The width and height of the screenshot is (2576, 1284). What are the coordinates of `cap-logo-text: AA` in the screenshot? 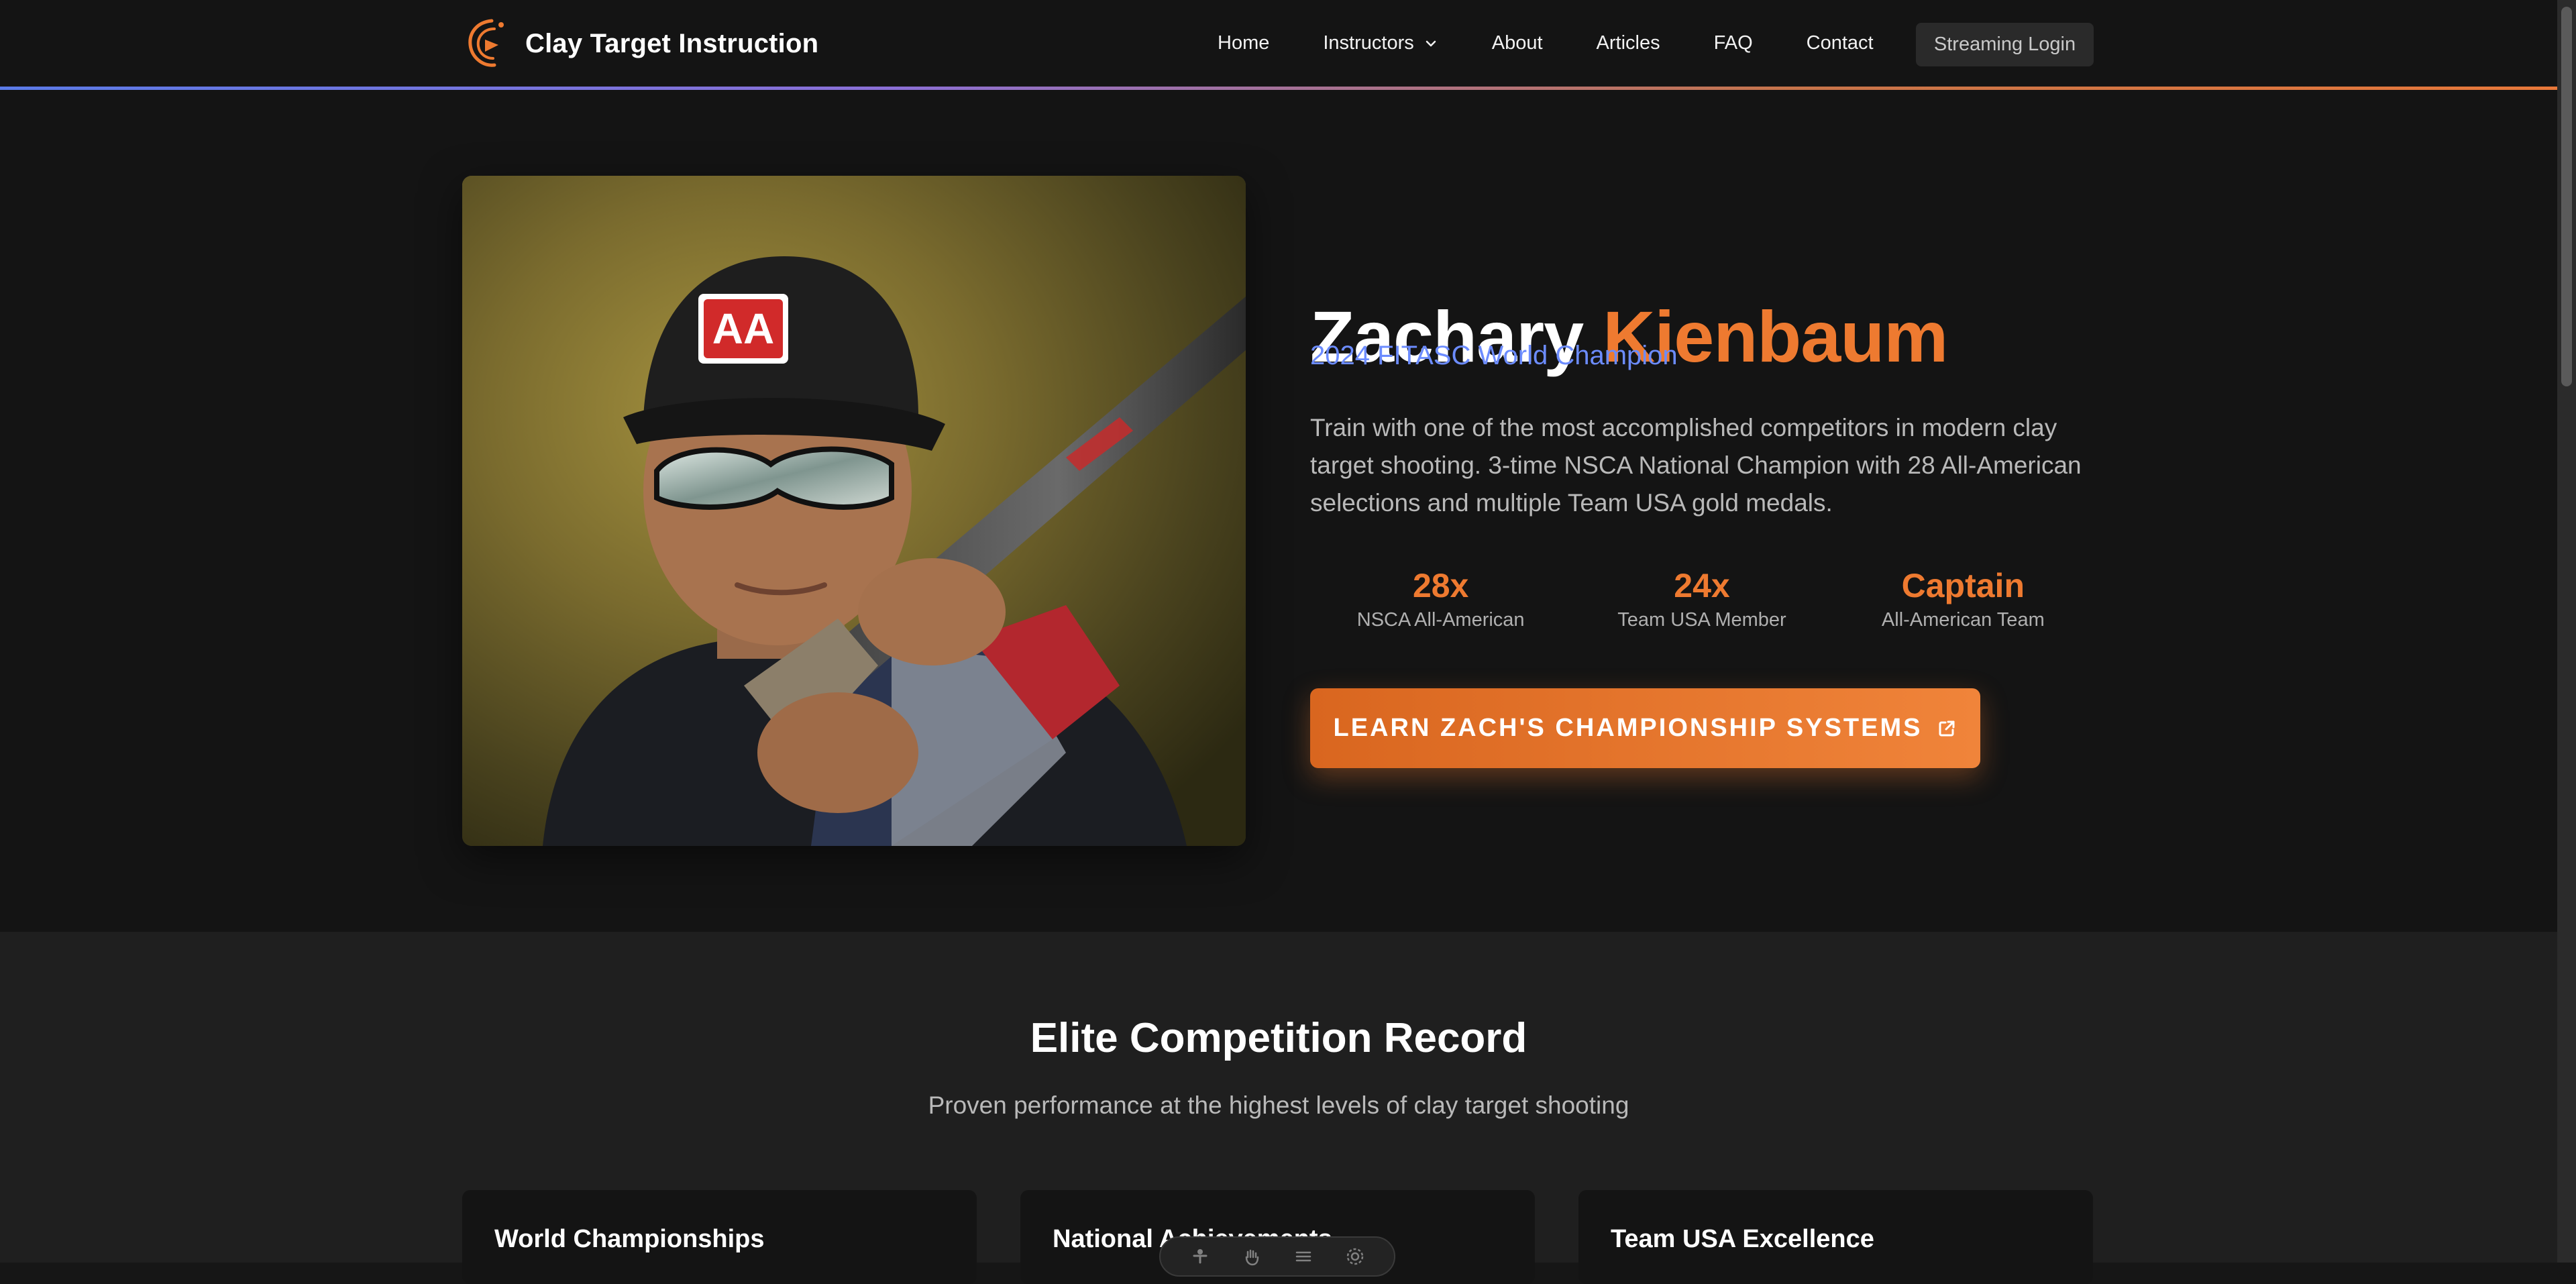 It's located at (743, 329).